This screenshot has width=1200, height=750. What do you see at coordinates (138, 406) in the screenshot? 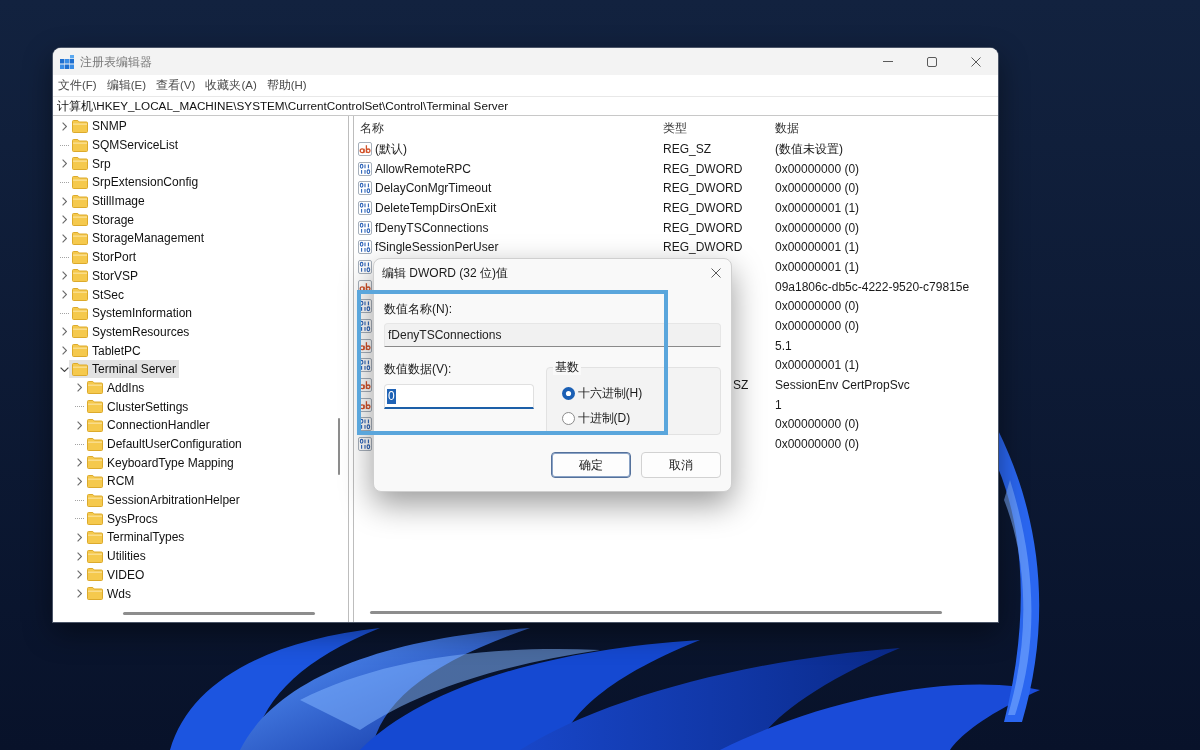
I see `tree-item: ClusterSettings` at bounding box center [138, 406].